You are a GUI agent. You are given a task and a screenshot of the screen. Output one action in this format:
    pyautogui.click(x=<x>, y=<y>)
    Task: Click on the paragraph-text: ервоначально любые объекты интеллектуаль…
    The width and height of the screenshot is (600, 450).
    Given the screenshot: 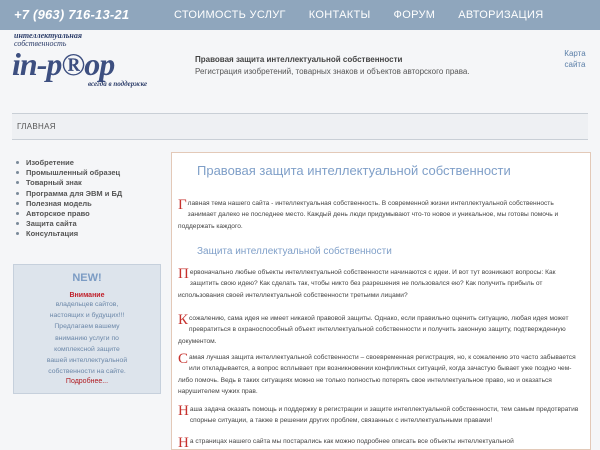 What is the action you would take?
    pyautogui.click(x=367, y=284)
    